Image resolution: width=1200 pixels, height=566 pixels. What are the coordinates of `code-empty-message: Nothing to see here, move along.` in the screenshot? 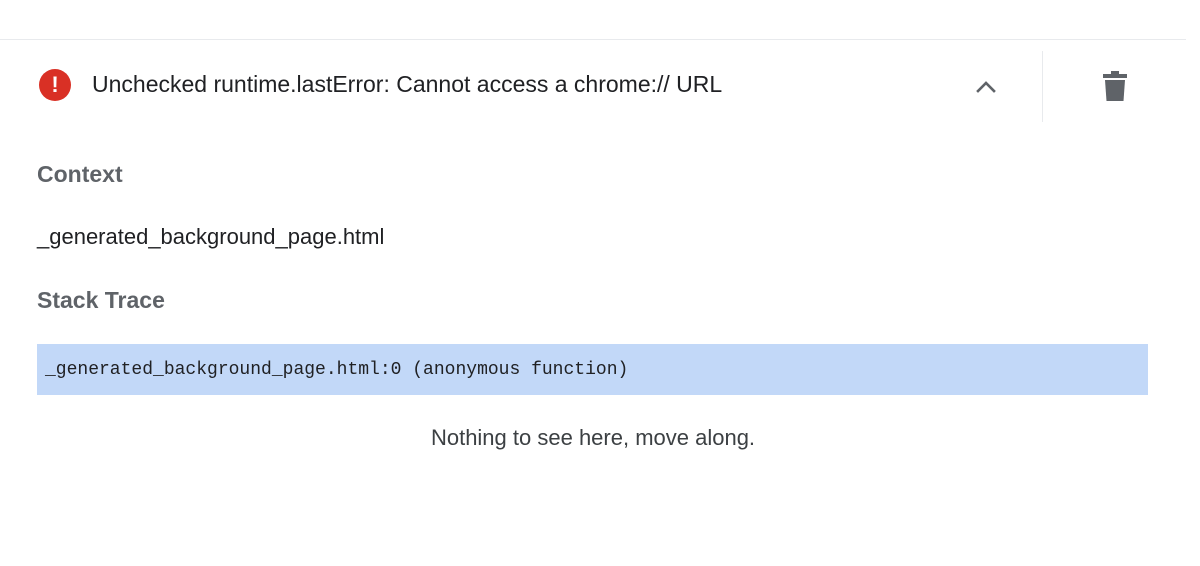 It's located at (593, 437).